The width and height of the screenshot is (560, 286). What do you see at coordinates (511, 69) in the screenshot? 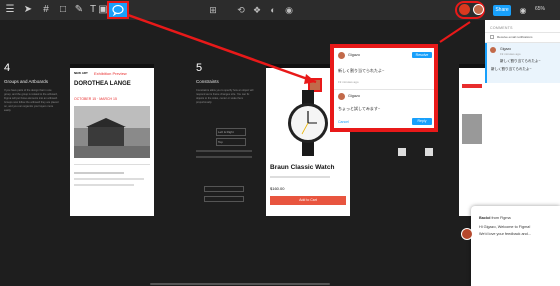
I see `thread-text-2: 新しく割り当てられたよ~` at bounding box center [511, 69].